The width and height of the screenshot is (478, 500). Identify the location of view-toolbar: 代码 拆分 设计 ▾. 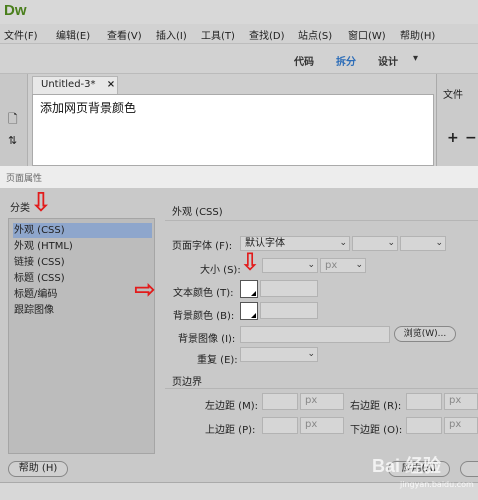
(239, 59).